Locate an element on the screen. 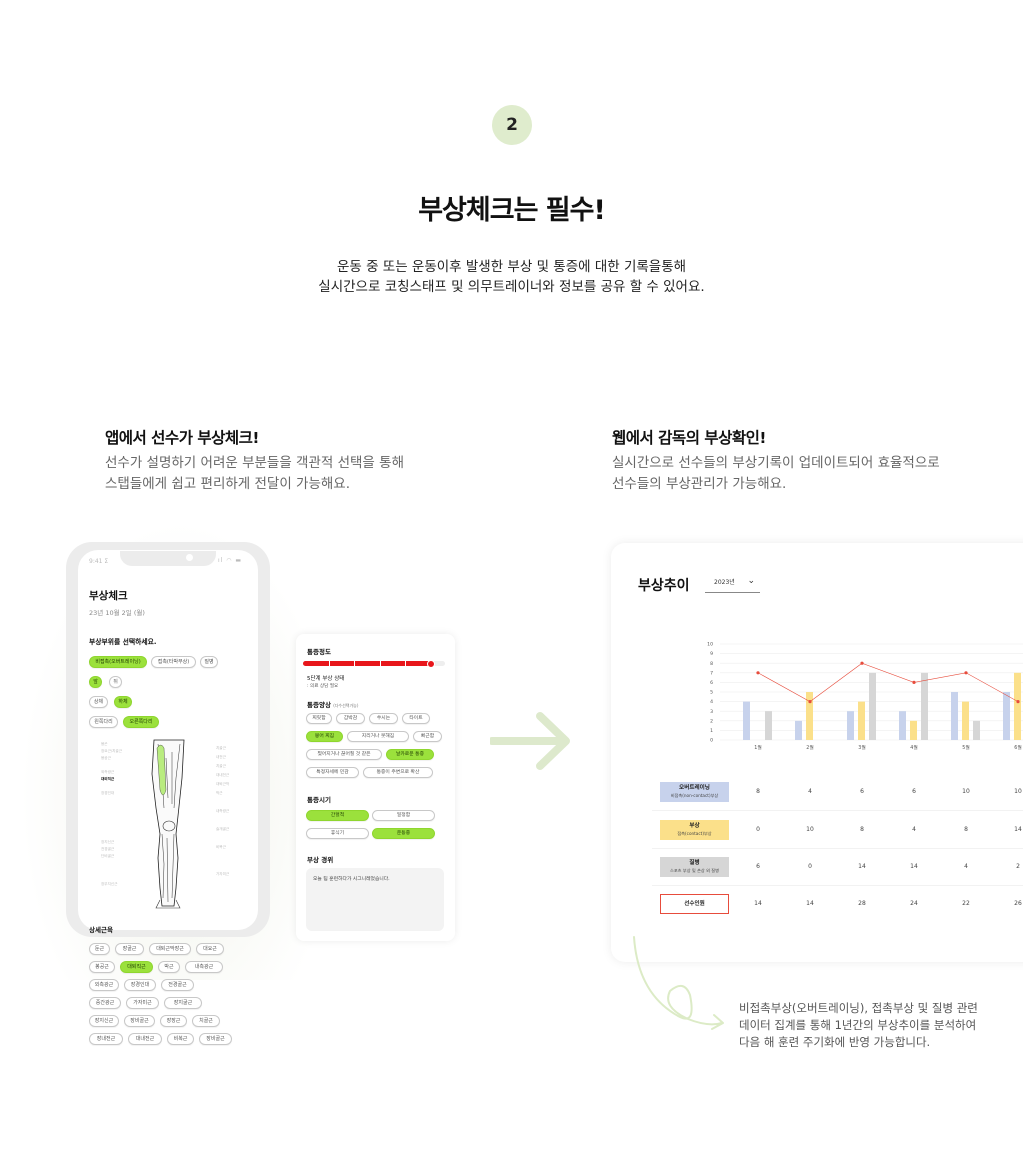 Image resolution: width=1023 pixels, height=1160 pixels. curved-arrow-icon is located at coordinates (678, 983).